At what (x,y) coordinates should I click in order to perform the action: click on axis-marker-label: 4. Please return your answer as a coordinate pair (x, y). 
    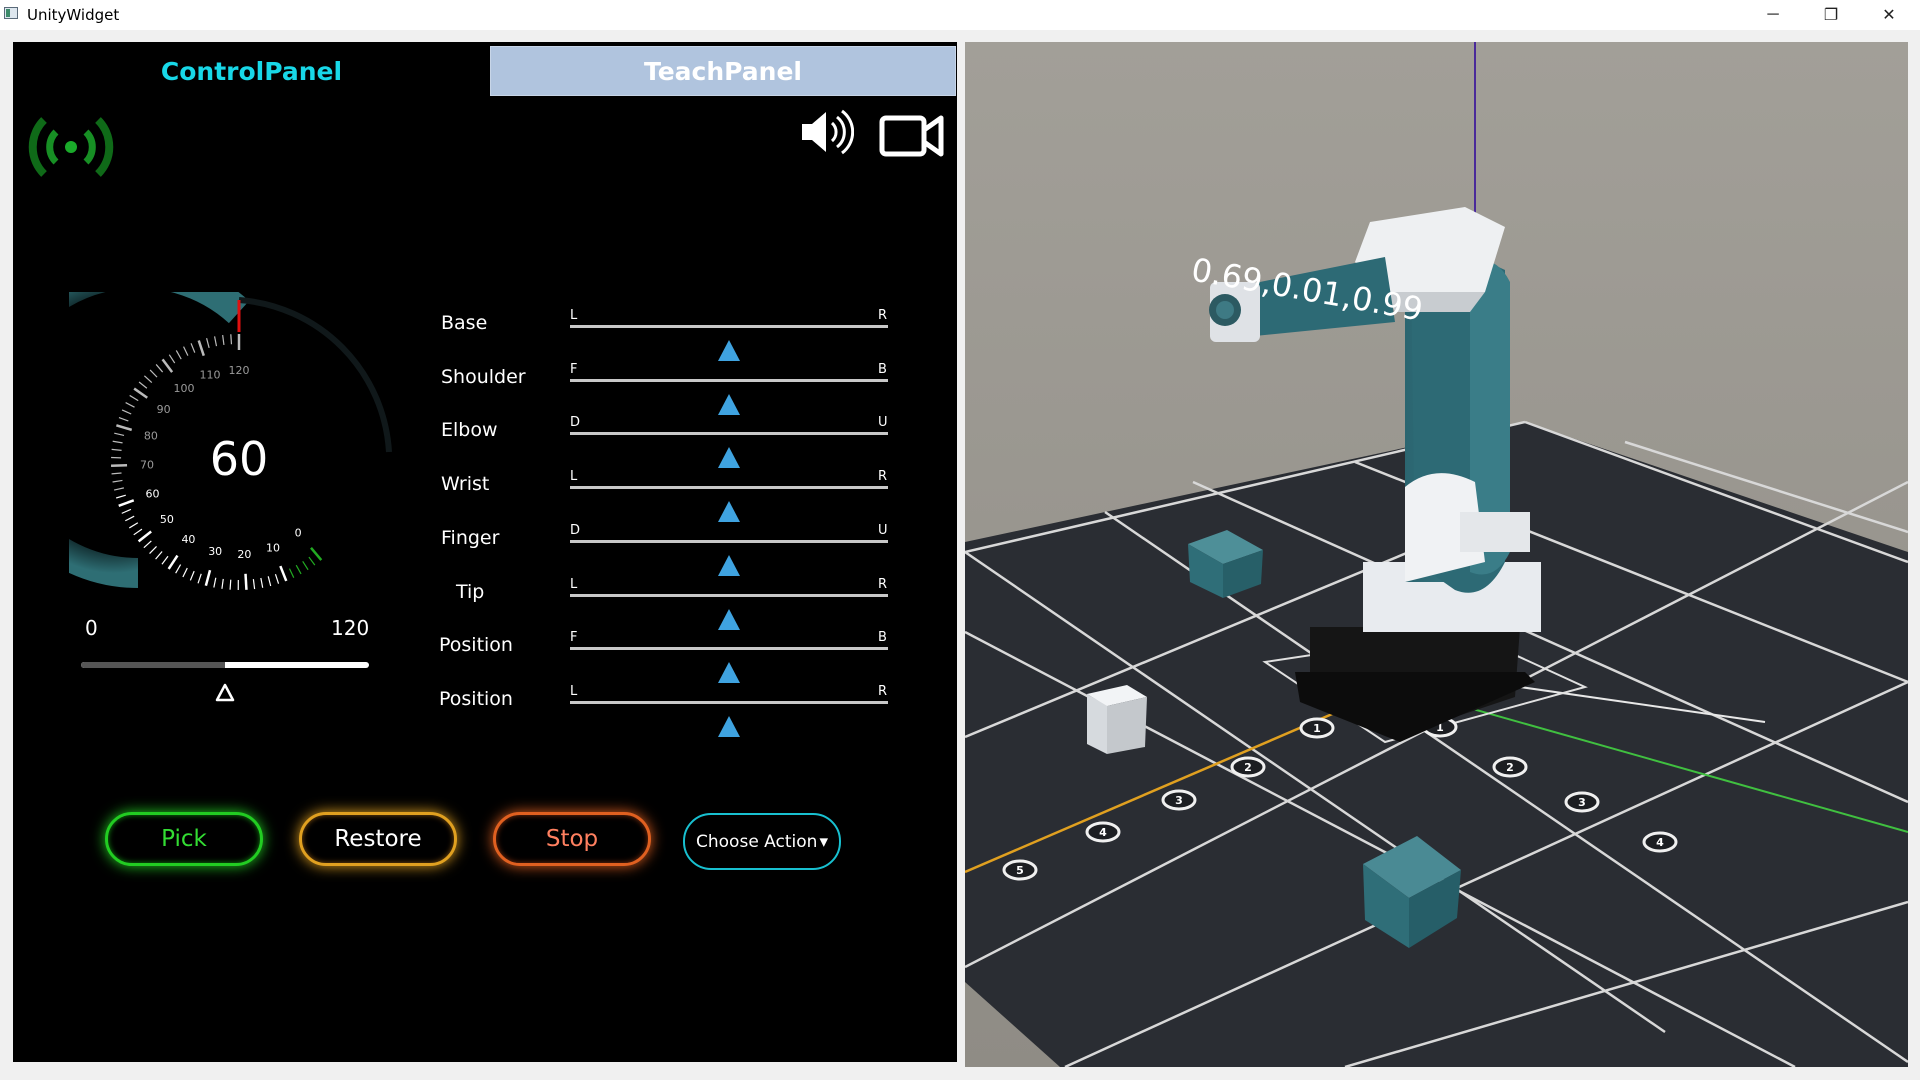
    Looking at the image, I should click on (1103, 832).